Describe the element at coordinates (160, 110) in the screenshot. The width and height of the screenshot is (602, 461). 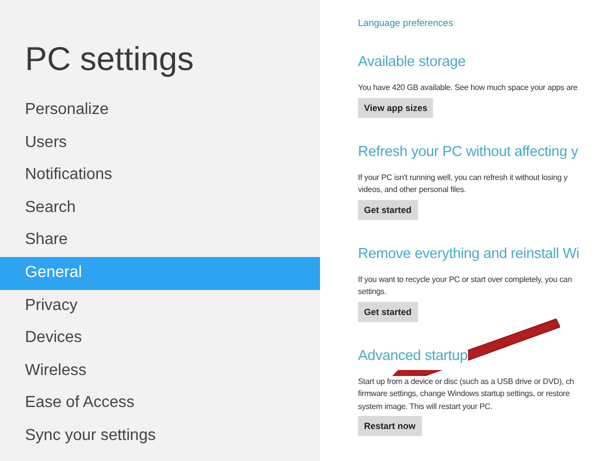
I see `sidebar-item: Personalize` at that location.